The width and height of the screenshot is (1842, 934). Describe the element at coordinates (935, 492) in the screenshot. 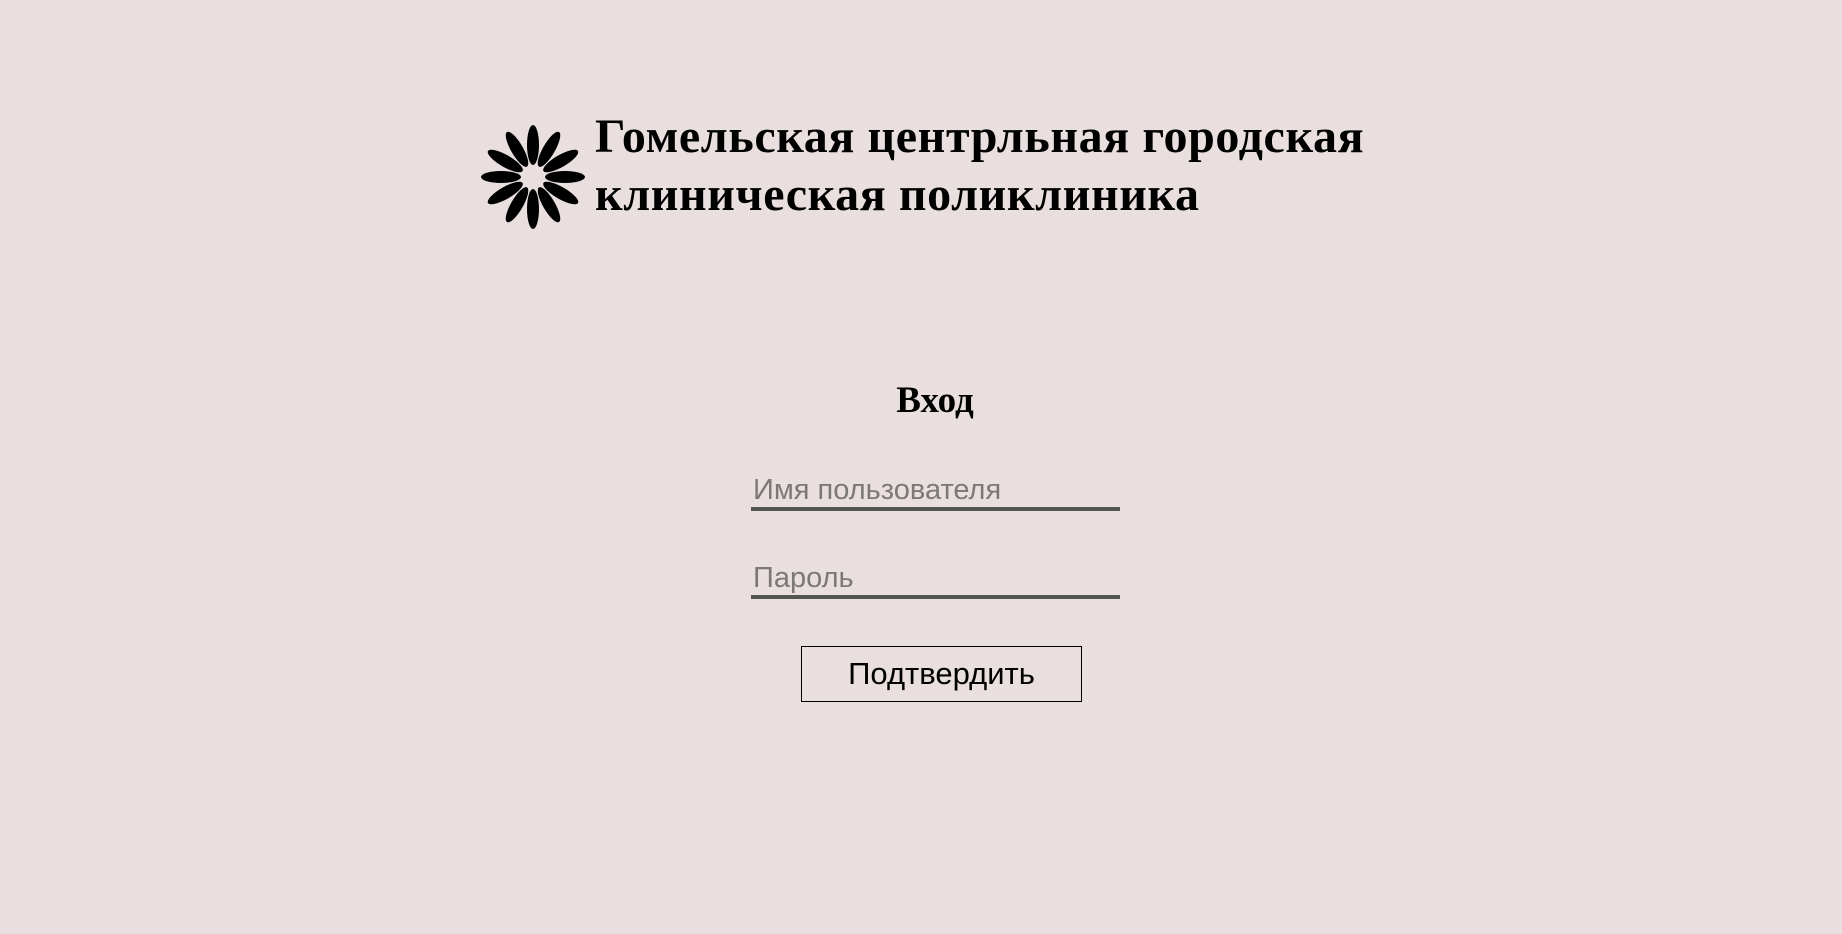

I see `username-input` at that location.